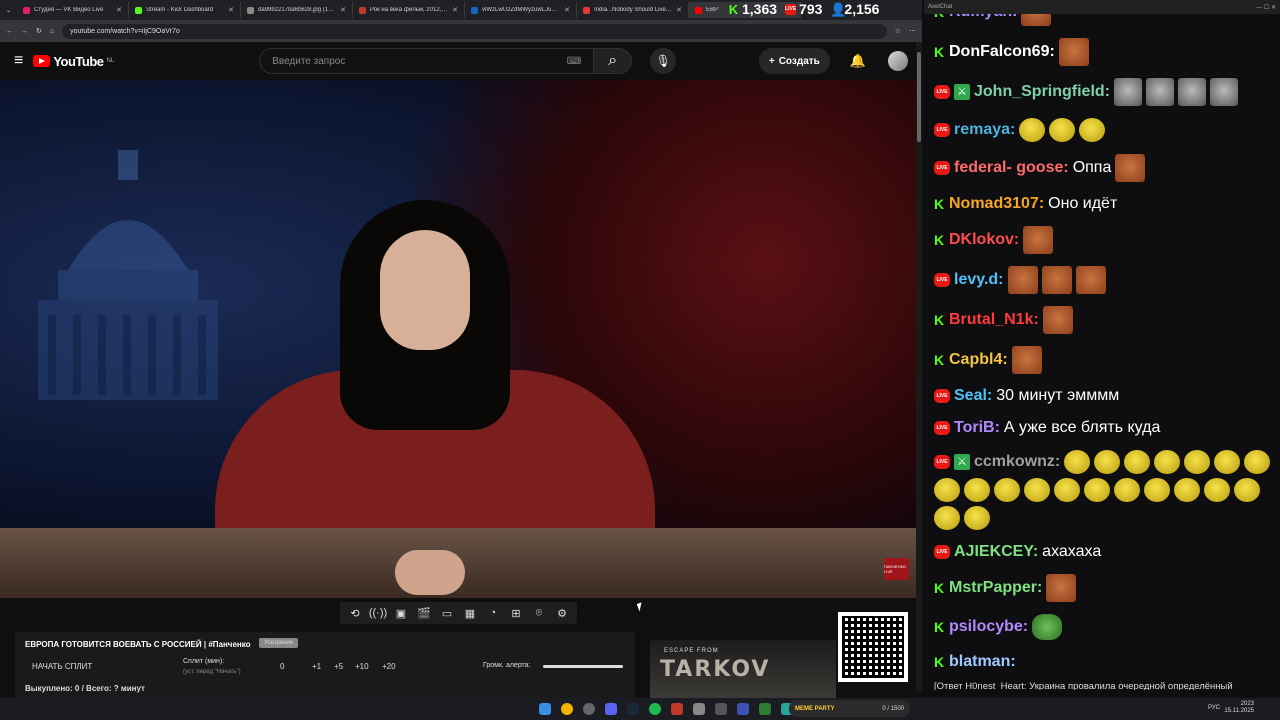  I want to click on total-viewers-count: 2,156, so click(862, 9).